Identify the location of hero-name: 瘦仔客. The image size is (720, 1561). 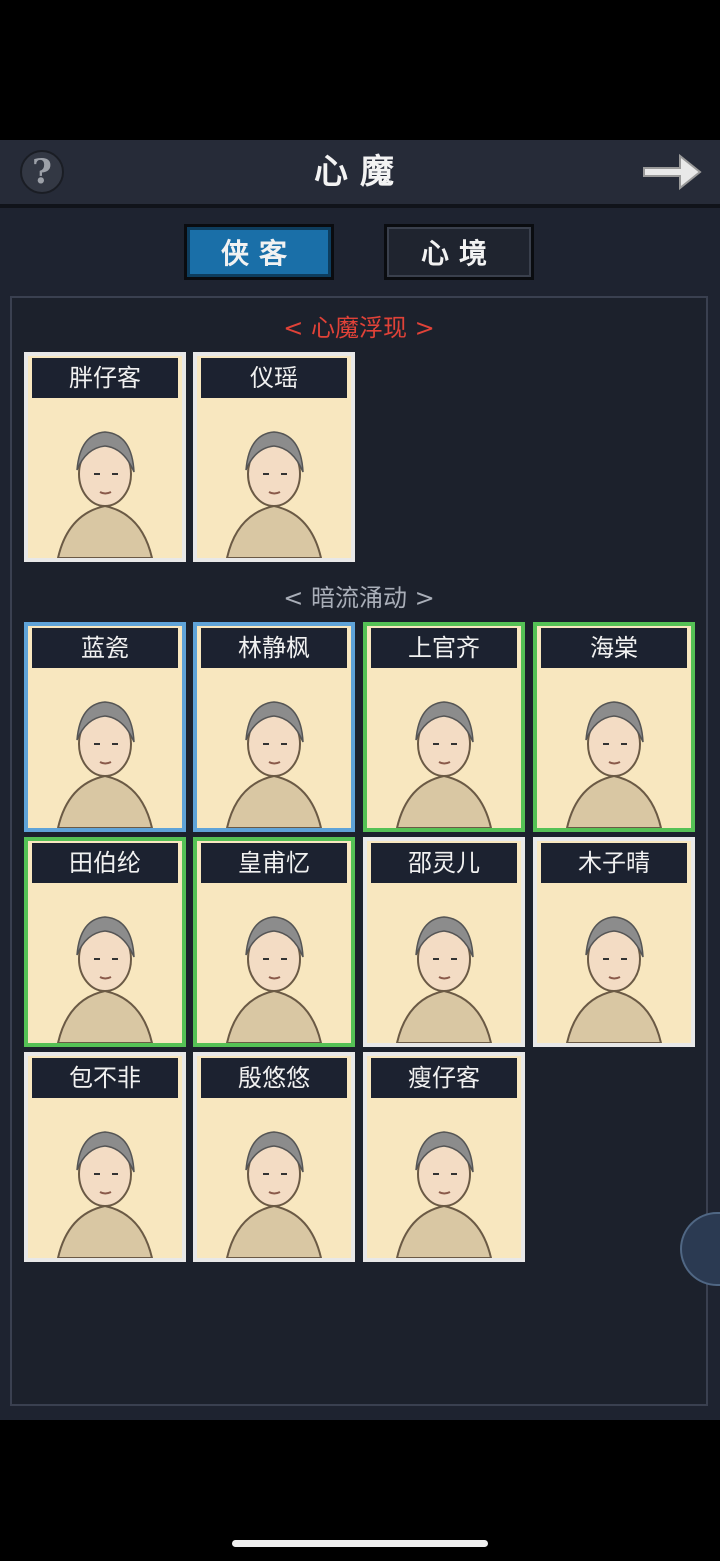
(444, 1078).